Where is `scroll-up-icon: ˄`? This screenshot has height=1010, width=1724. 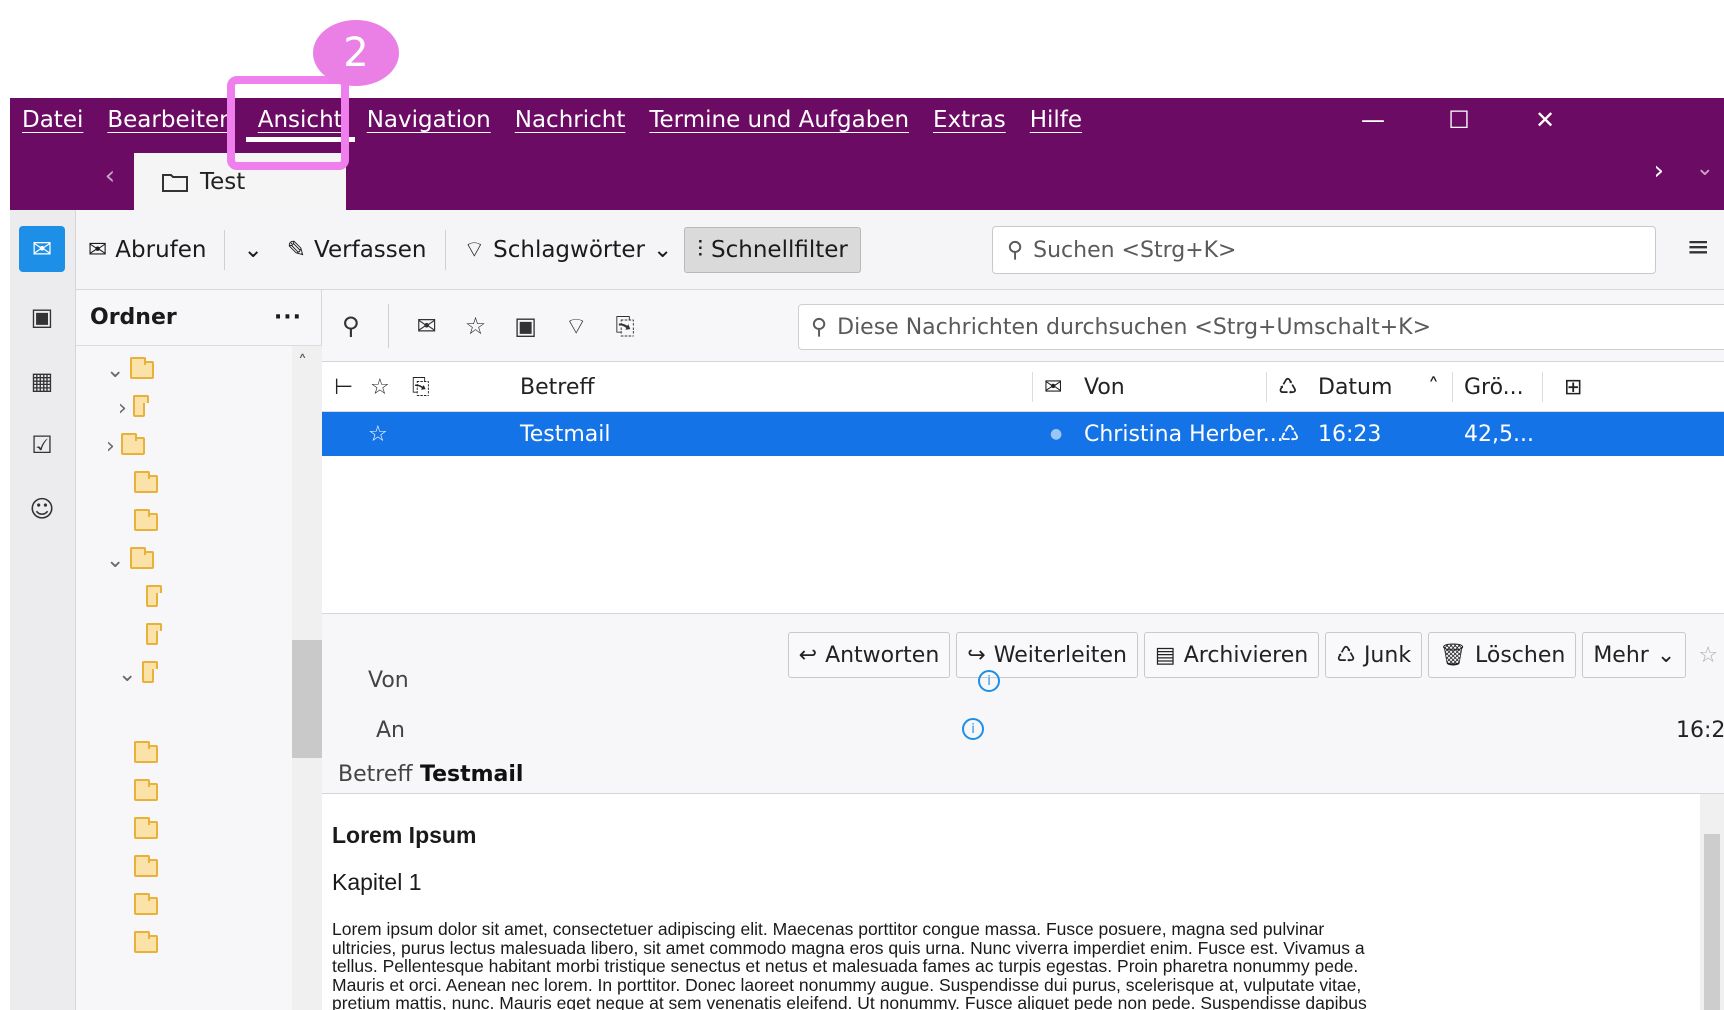 scroll-up-icon: ˄ is located at coordinates (302, 362).